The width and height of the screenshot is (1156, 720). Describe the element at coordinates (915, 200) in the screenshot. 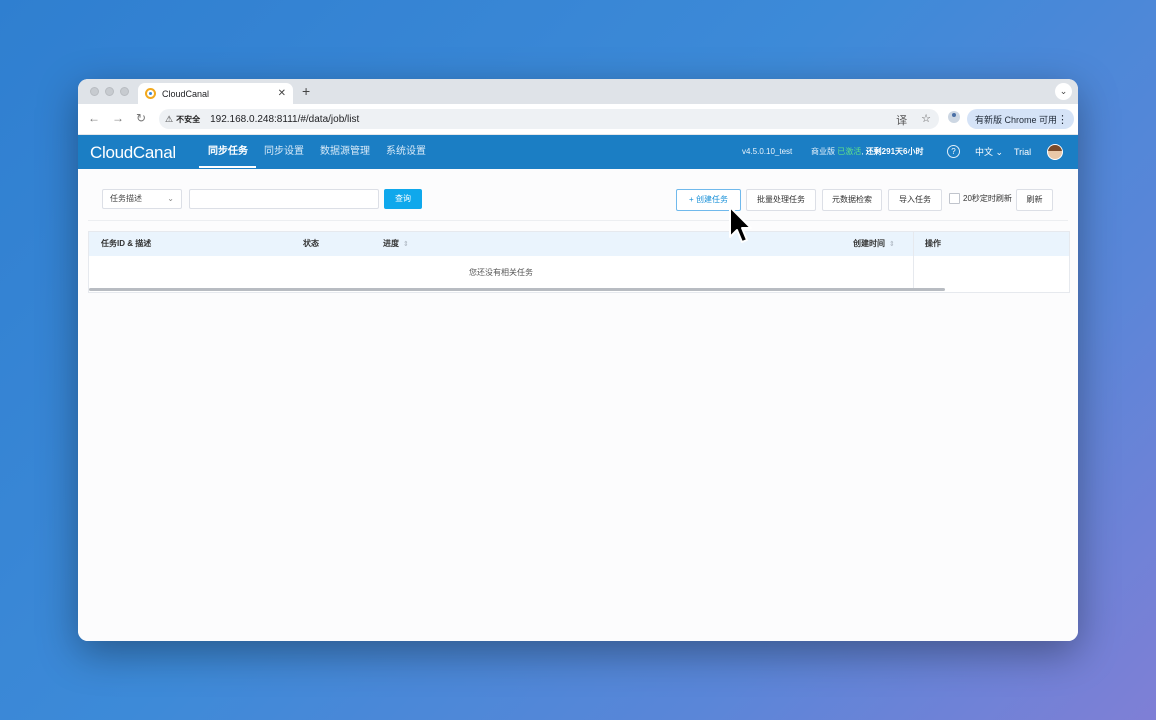

I see `import-task-button: 导入任务` at that location.